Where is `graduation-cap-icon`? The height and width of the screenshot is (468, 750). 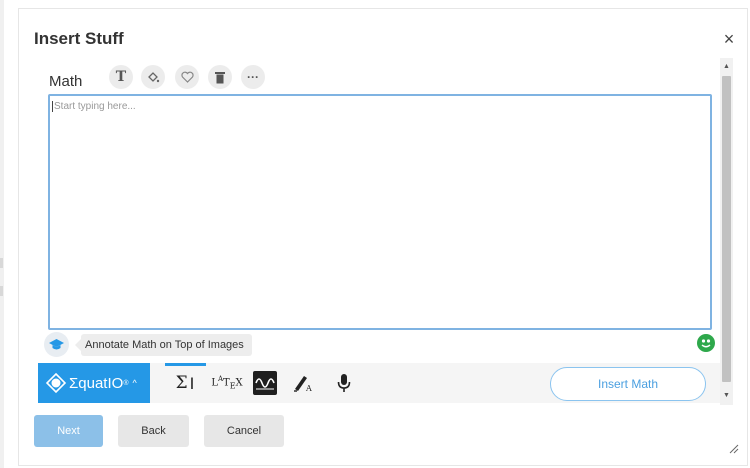
graduation-cap-icon is located at coordinates (56, 343).